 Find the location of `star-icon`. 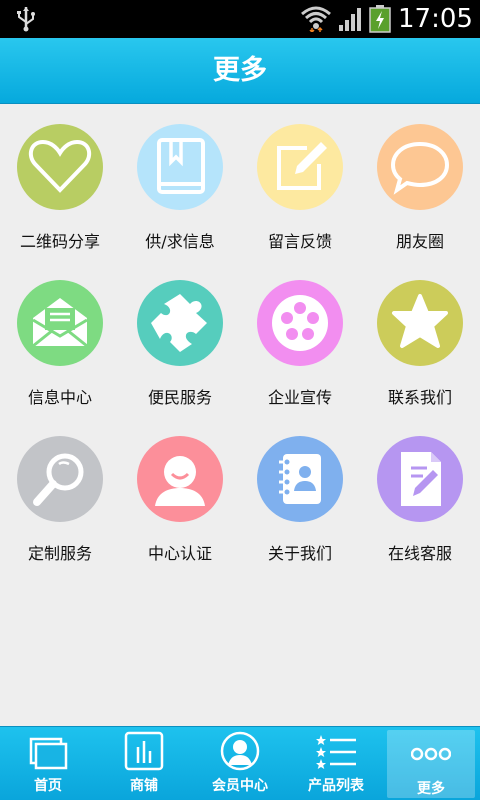

star-icon is located at coordinates (420, 323).